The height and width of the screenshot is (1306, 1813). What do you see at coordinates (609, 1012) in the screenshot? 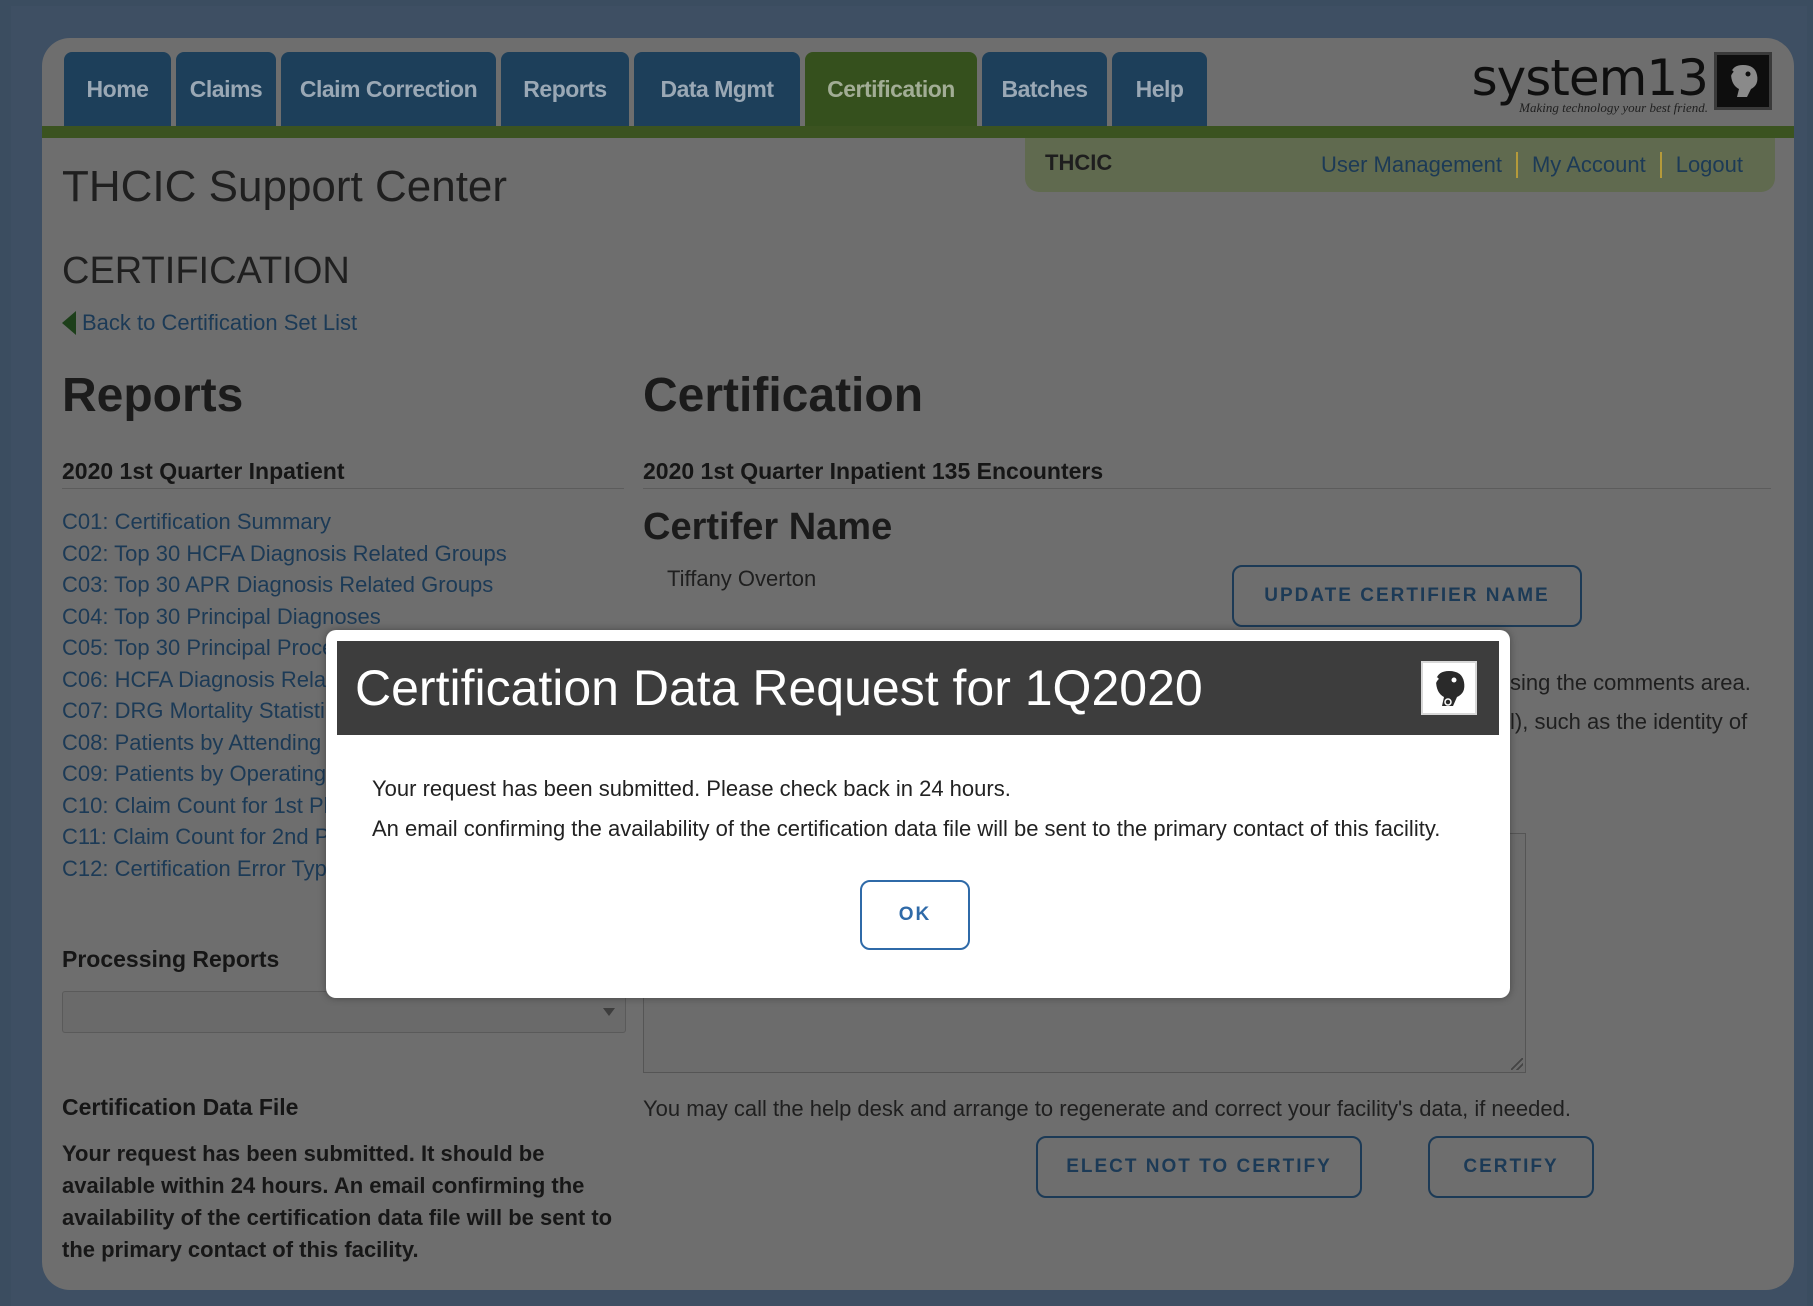
I see `chevron-down-icon` at bounding box center [609, 1012].